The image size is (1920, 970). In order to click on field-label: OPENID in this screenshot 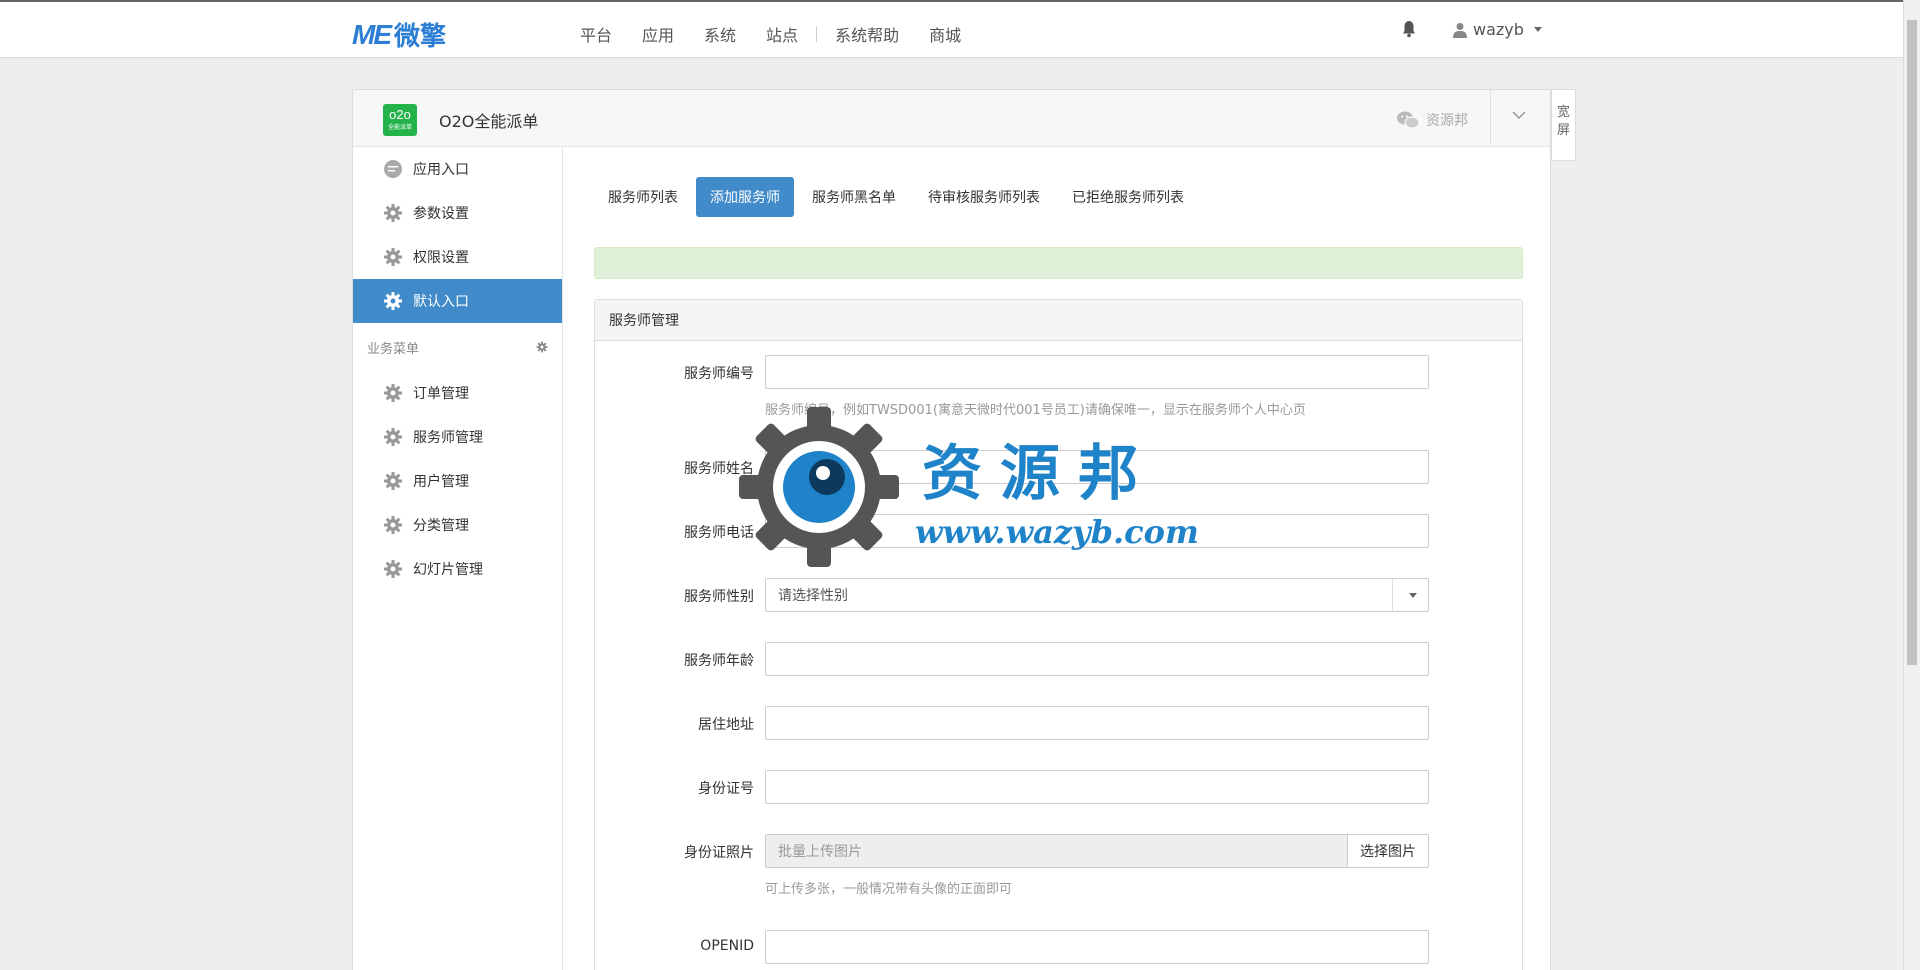, I will do `click(727, 946)`.